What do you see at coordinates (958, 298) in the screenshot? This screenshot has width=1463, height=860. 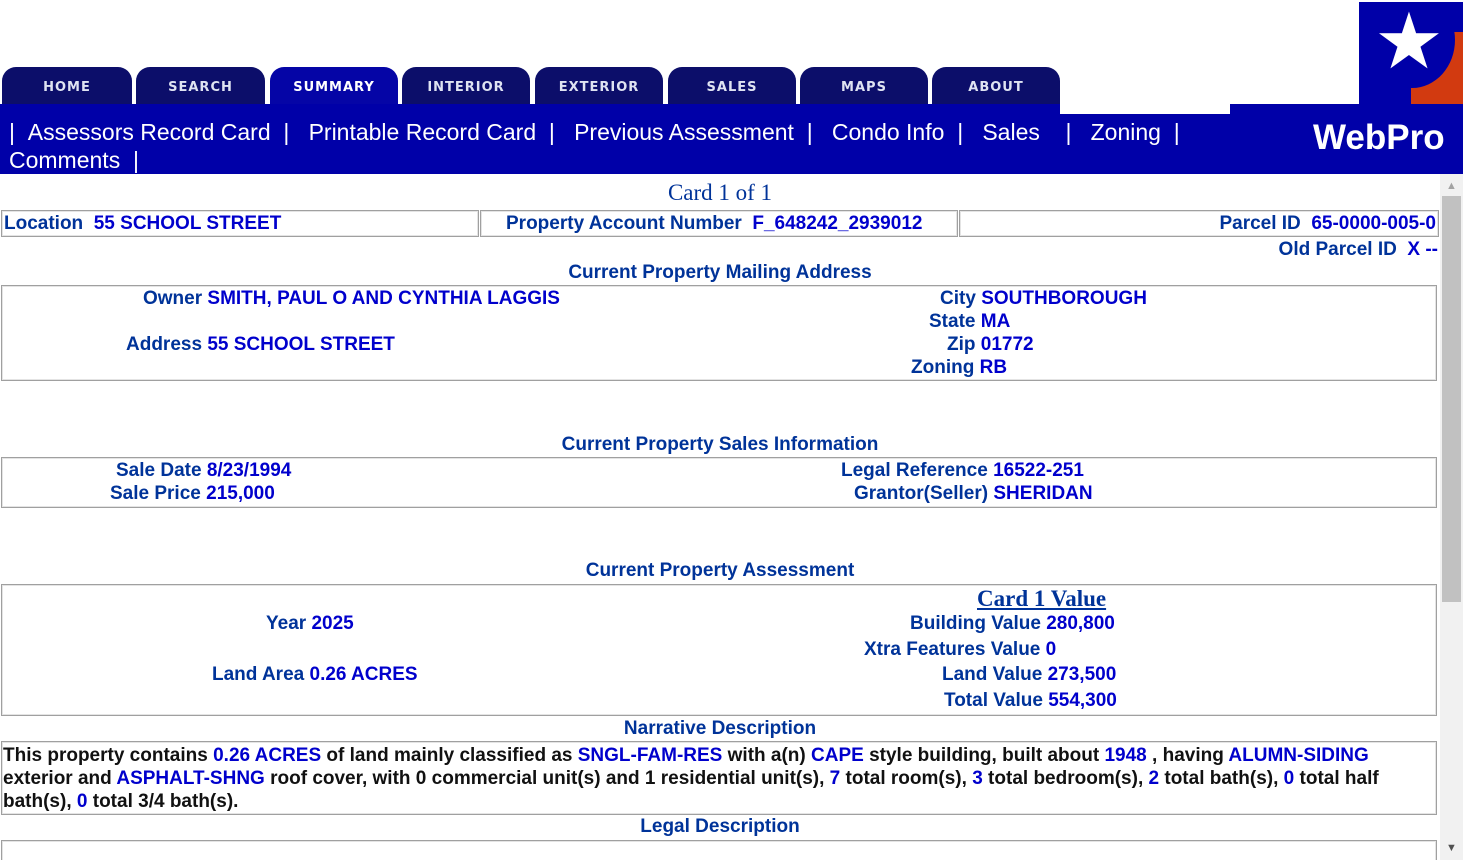 I see `city-label: City` at bounding box center [958, 298].